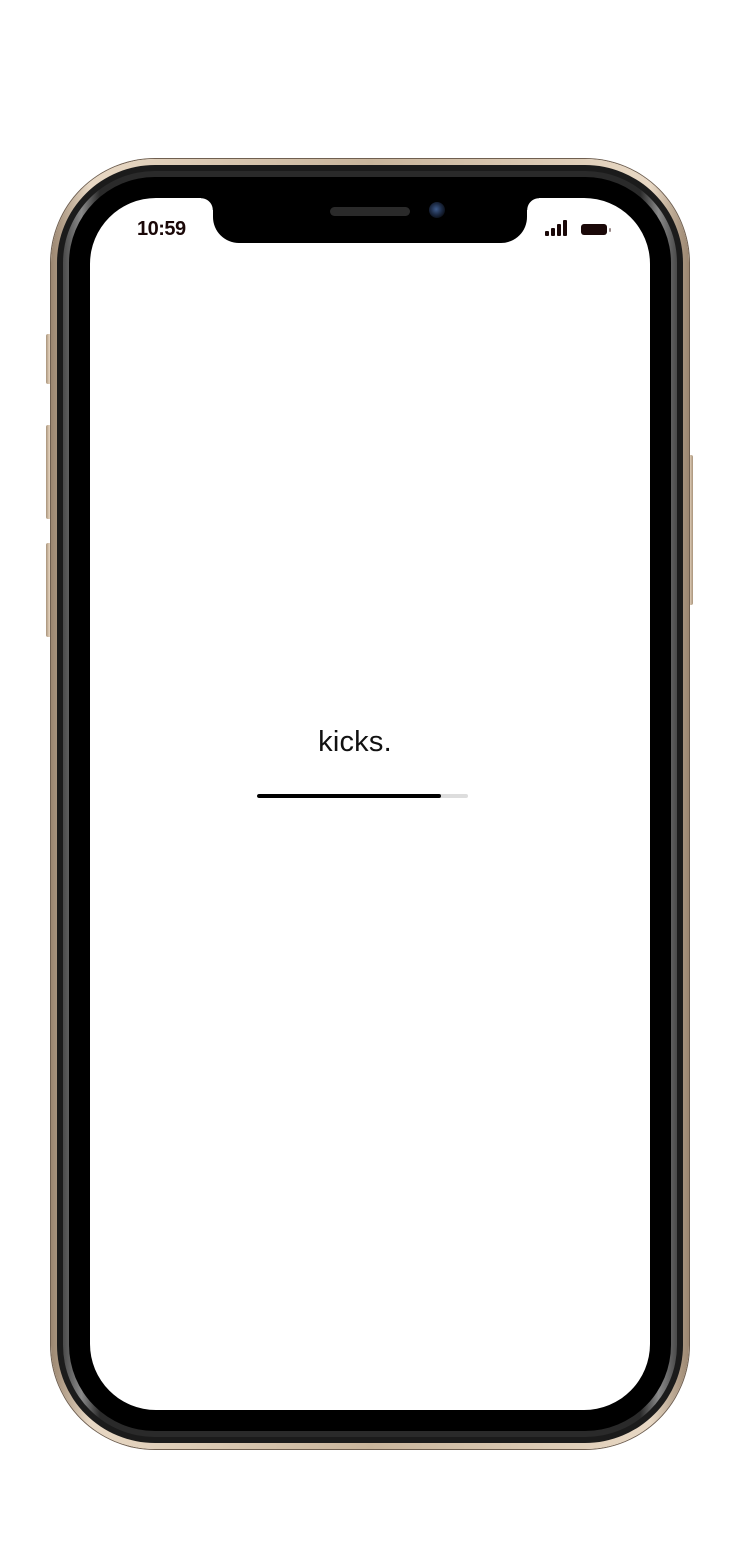 This screenshot has height=1568, width=748. I want to click on notch, so click(370, 220).